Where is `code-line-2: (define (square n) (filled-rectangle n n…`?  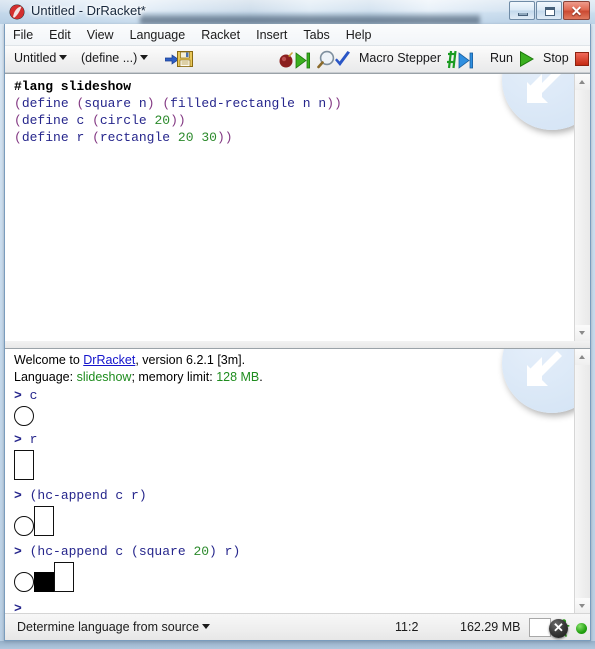 code-line-2: (define (square n) (filled-rectangle n n… is located at coordinates (178, 103).